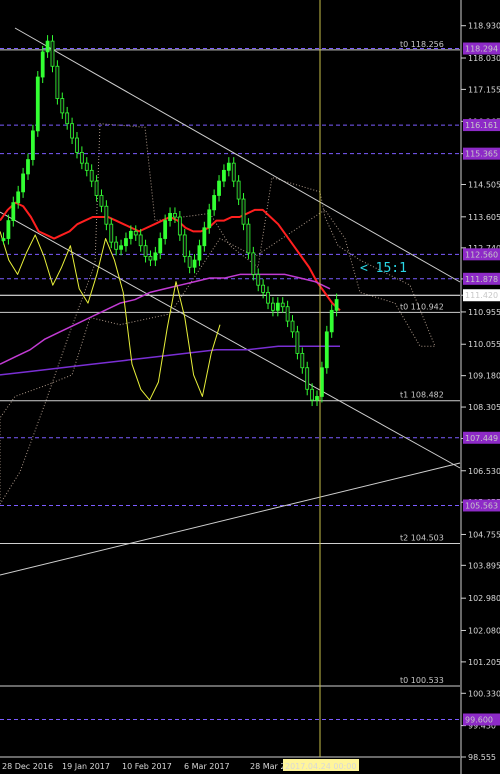  I want to click on x-tick-label: 10 Feb 2017, so click(147, 766).